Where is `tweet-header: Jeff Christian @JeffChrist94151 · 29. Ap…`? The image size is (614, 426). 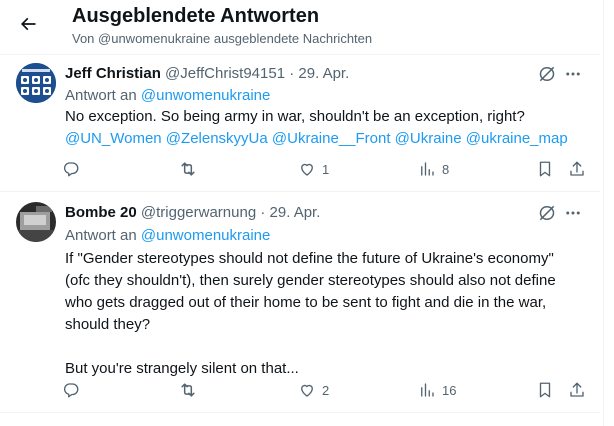
tweet-header: Jeff Christian @JeffChrist94151 · 29. Ap… is located at coordinates (207, 73).